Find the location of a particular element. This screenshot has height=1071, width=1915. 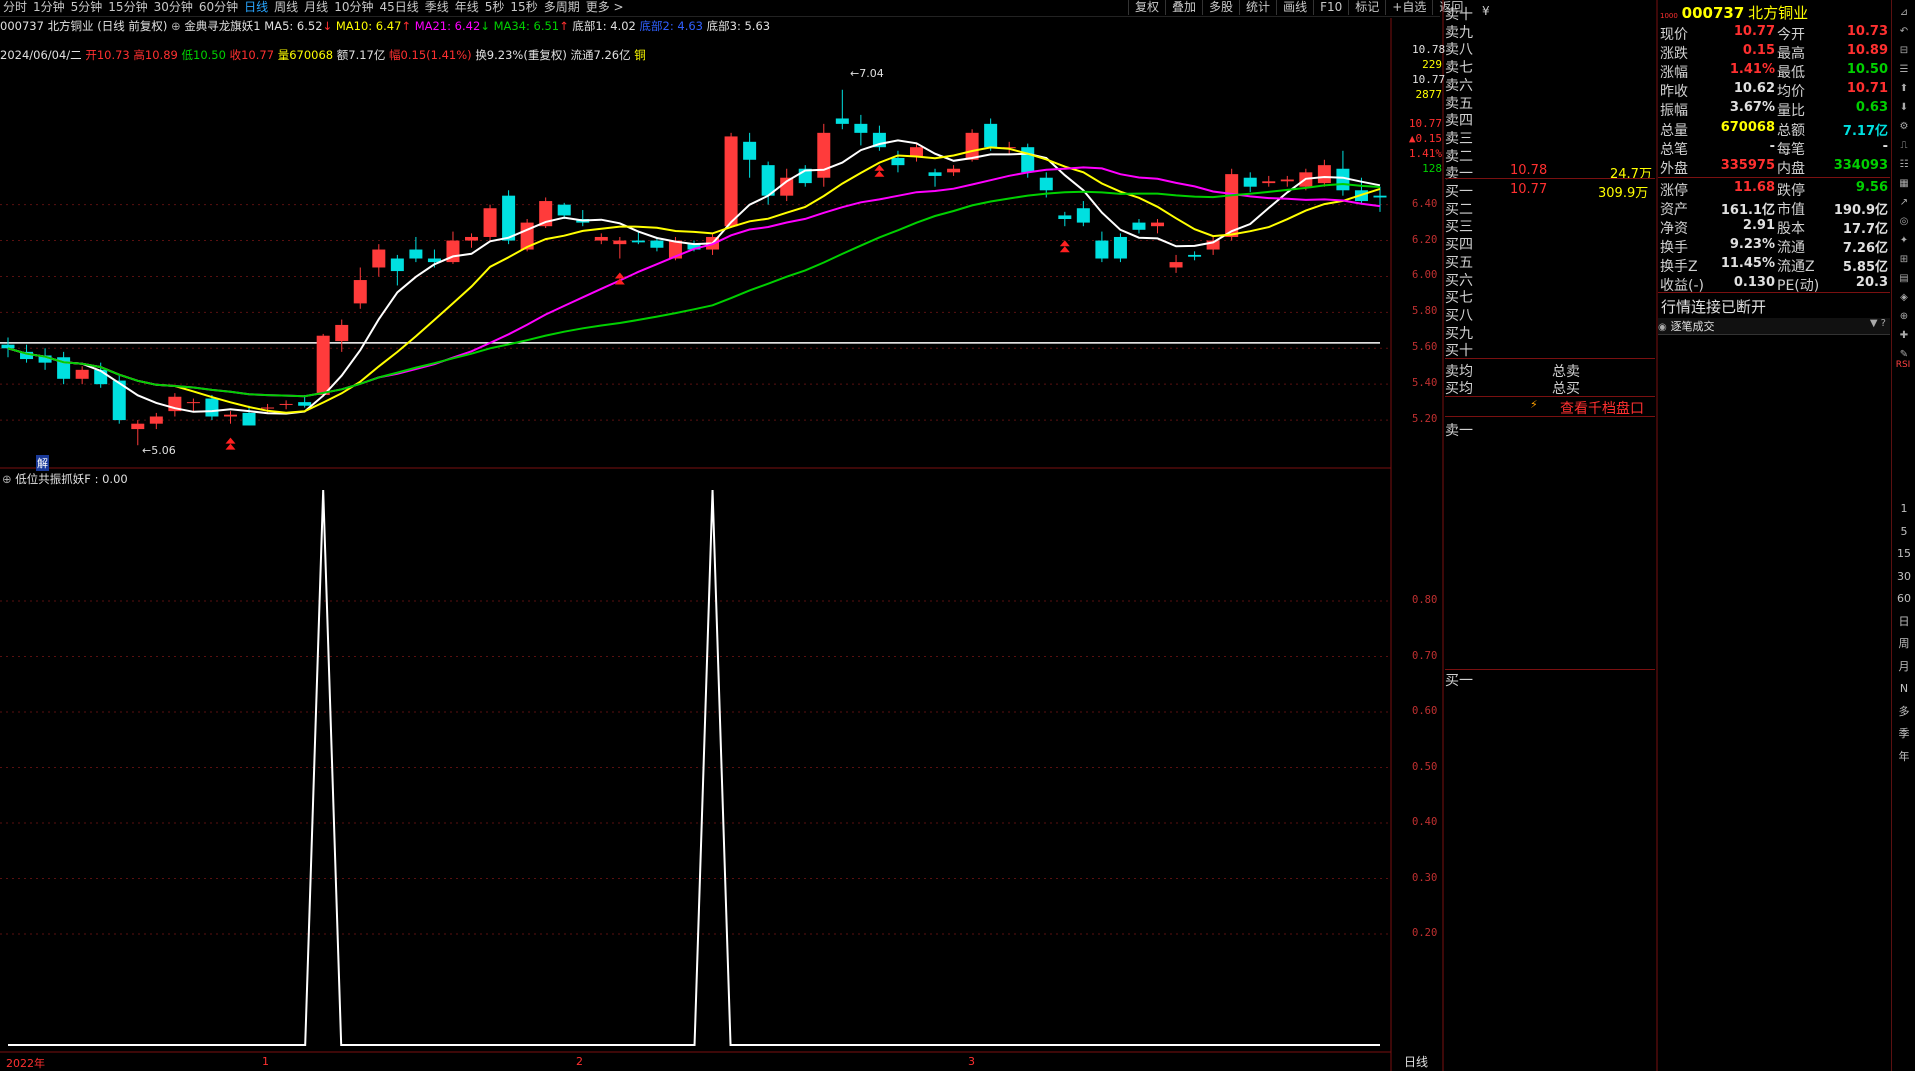

quote-label-6: 总笔 is located at coordinates (1674, 149).